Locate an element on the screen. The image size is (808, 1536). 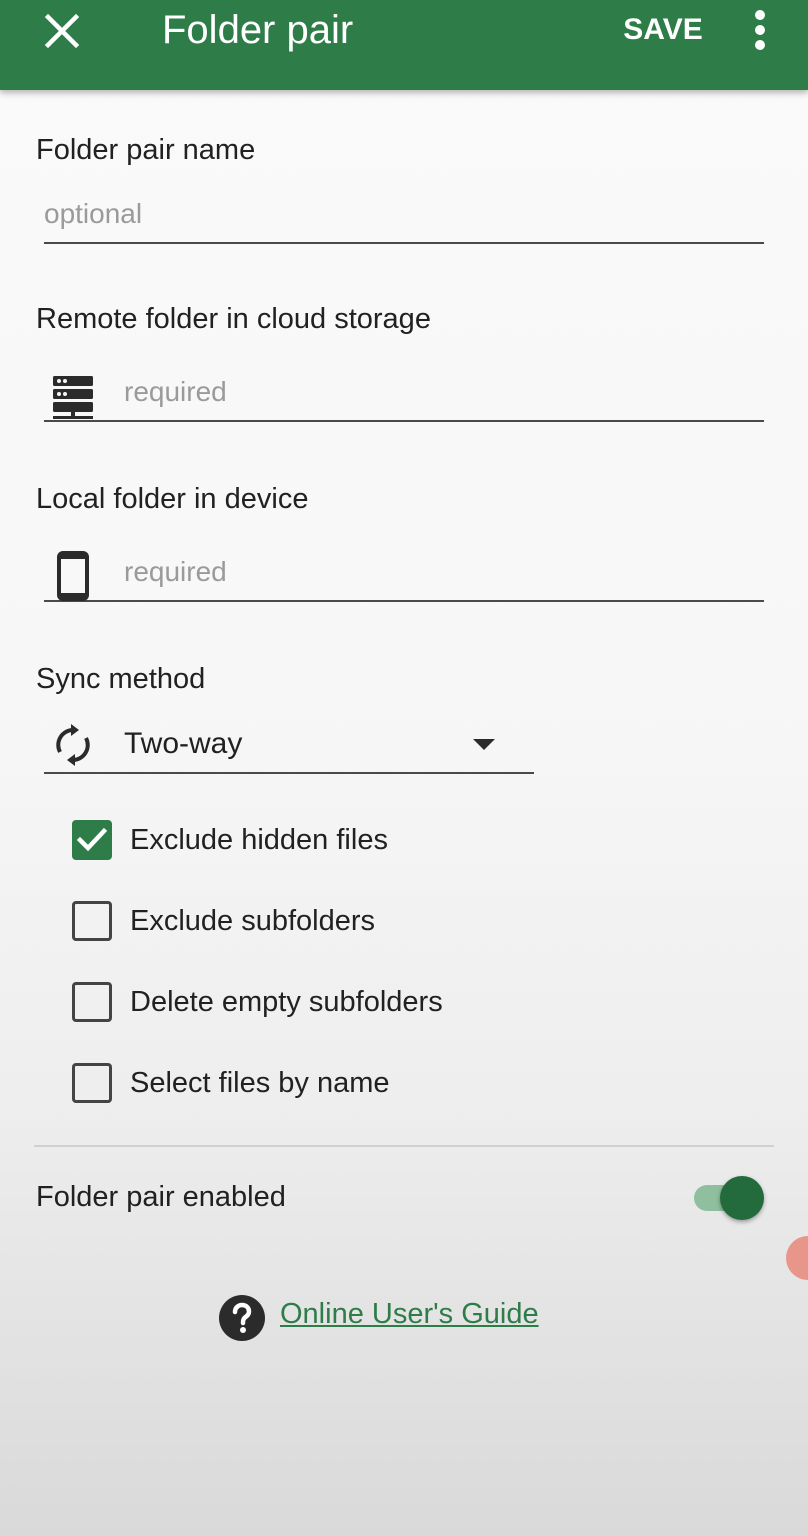
folder-pair-name-field is located at coordinates (404, 215).